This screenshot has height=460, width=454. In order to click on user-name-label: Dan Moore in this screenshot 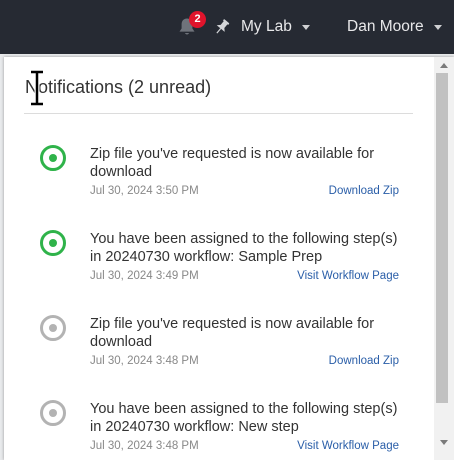, I will do `click(385, 26)`.